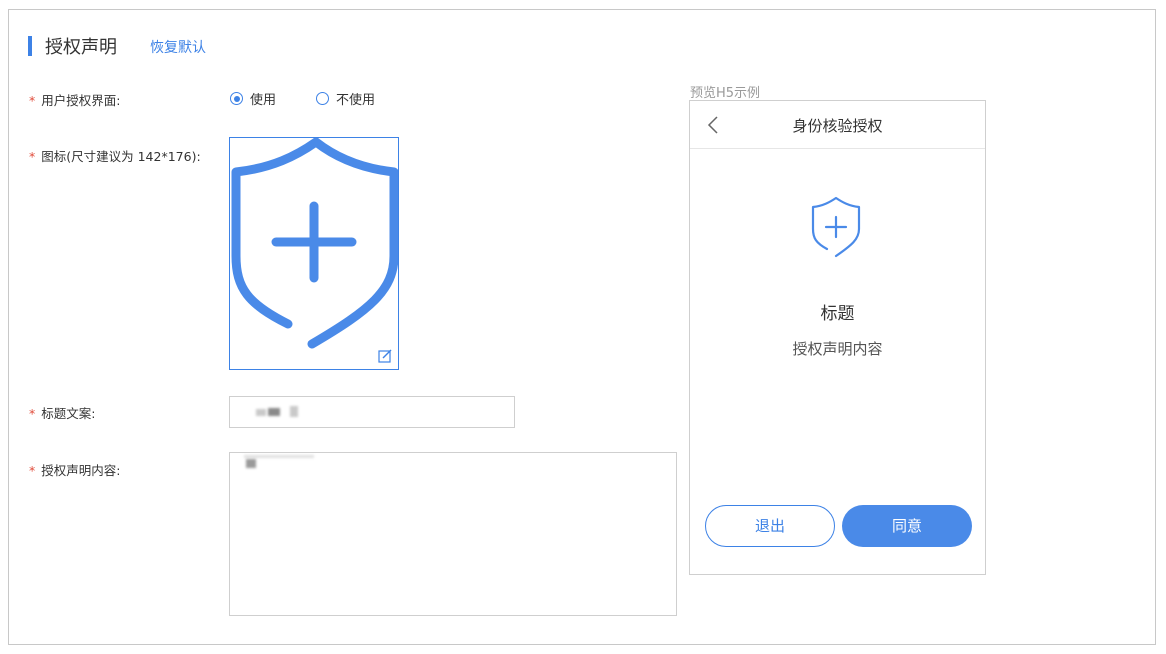 The width and height of the screenshot is (1166, 654). What do you see at coordinates (837, 349) in the screenshot?
I see `preview-content: 授权声明内容` at bounding box center [837, 349].